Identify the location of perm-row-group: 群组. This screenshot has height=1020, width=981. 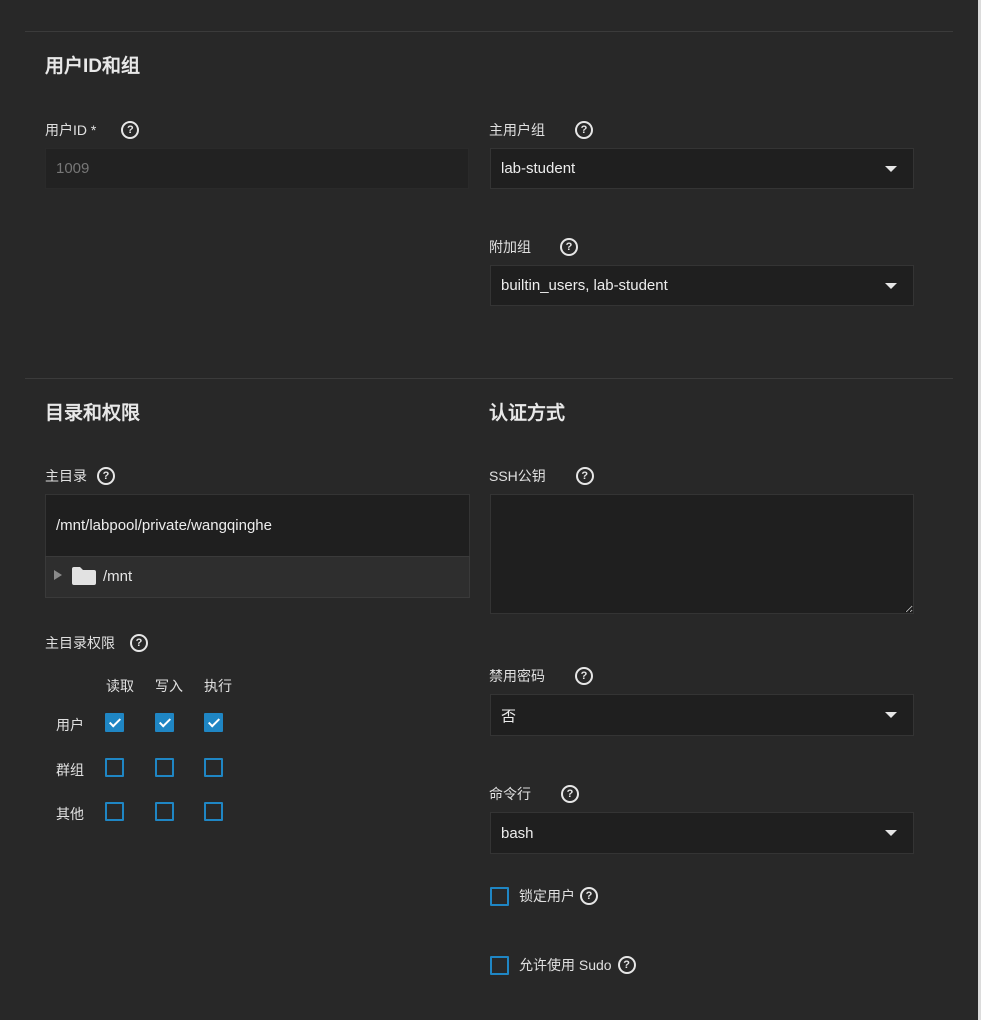
(70, 770).